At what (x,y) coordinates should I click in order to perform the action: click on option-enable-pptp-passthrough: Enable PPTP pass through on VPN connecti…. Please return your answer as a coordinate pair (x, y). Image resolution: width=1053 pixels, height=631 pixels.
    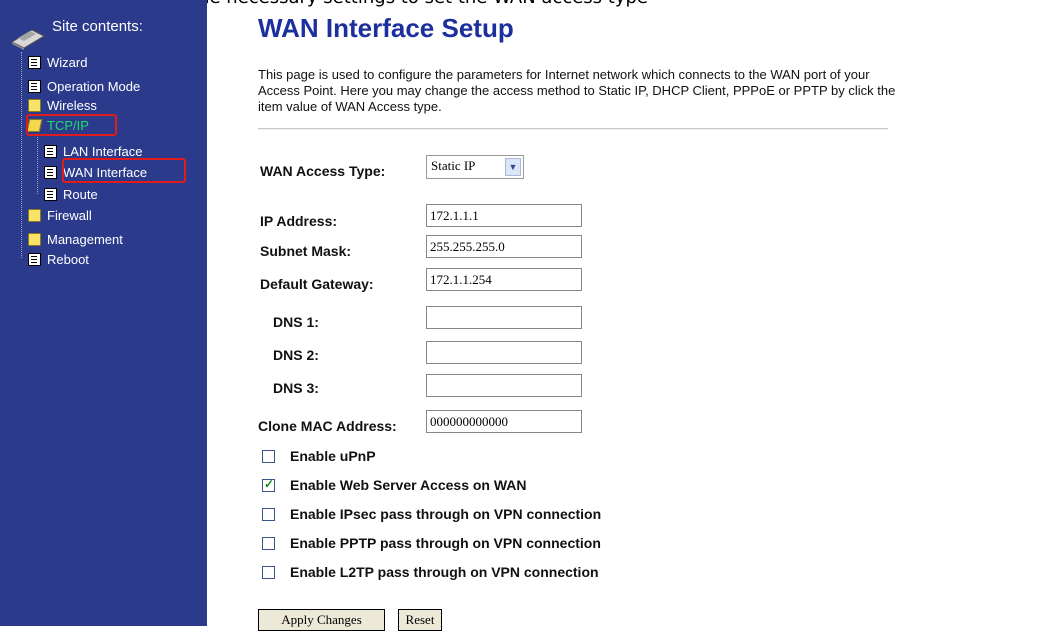
    Looking at the image, I should click on (431, 543).